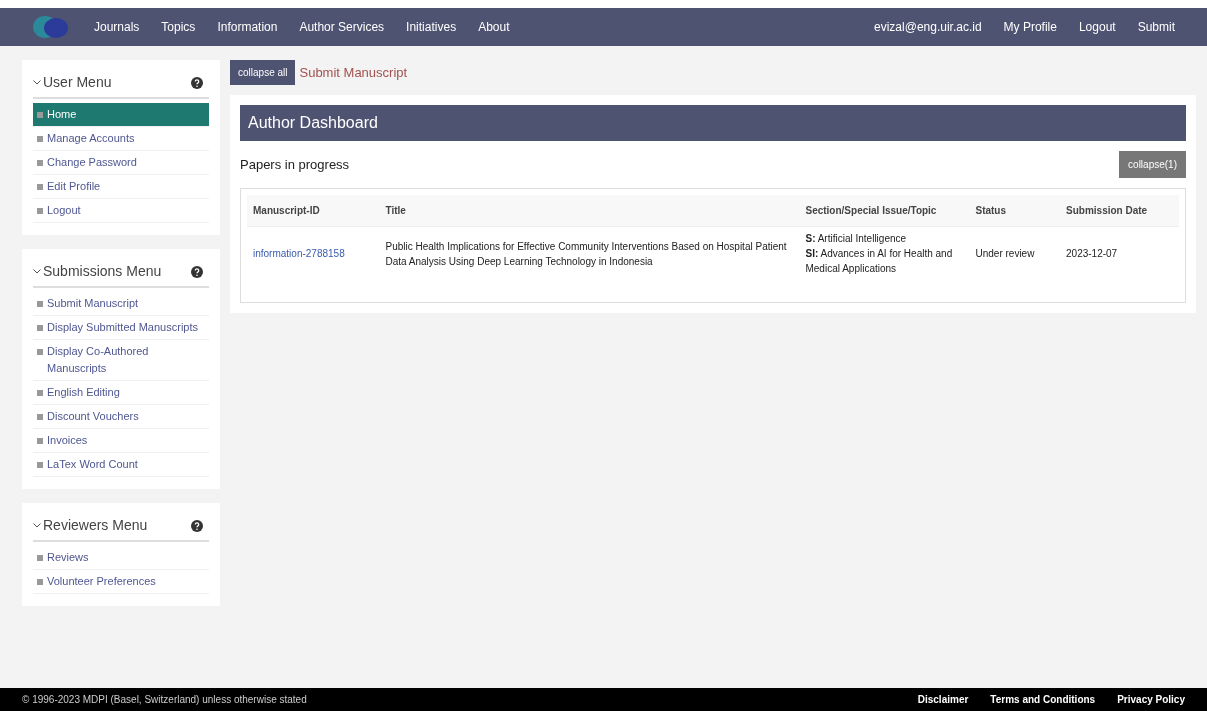 Image resolution: width=1207 pixels, height=711 pixels. Describe the element at coordinates (884, 211) in the screenshot. I see `column-header: Section/Special Issue/Topic` at that location.